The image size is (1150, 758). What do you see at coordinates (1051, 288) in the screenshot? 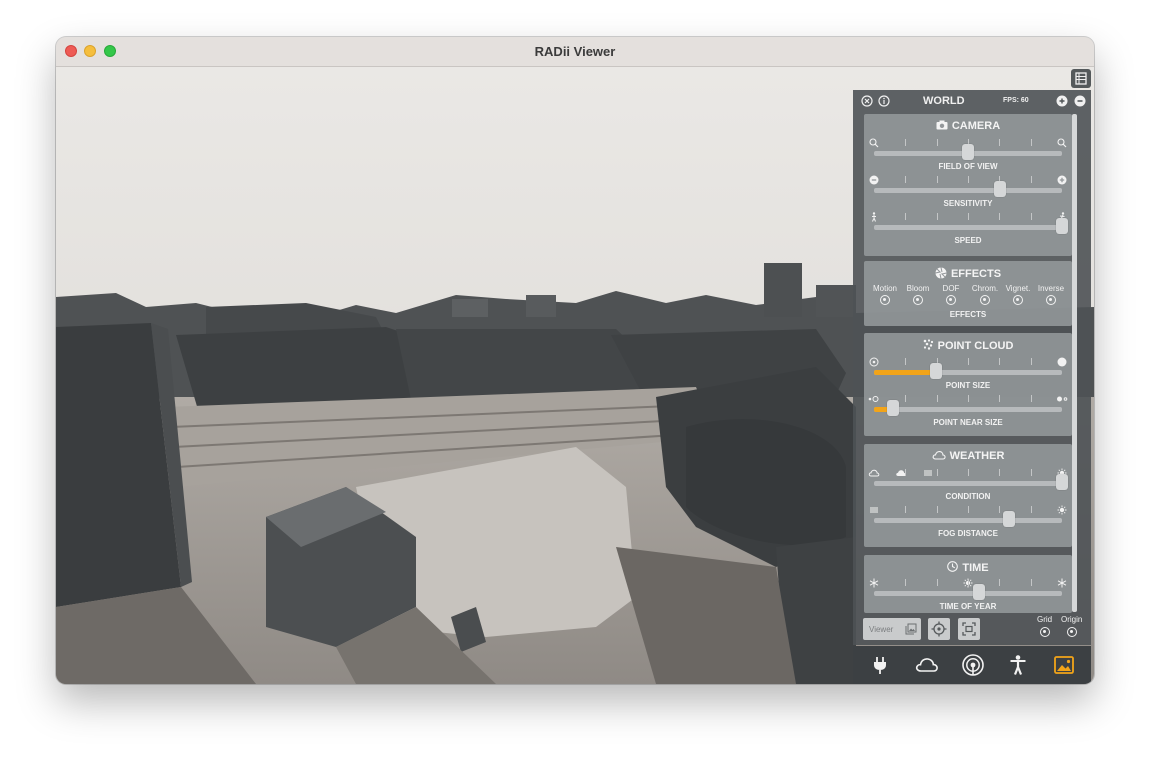
I see `effect-label-inverse: Inverse` at bounding box center [1051, 288].